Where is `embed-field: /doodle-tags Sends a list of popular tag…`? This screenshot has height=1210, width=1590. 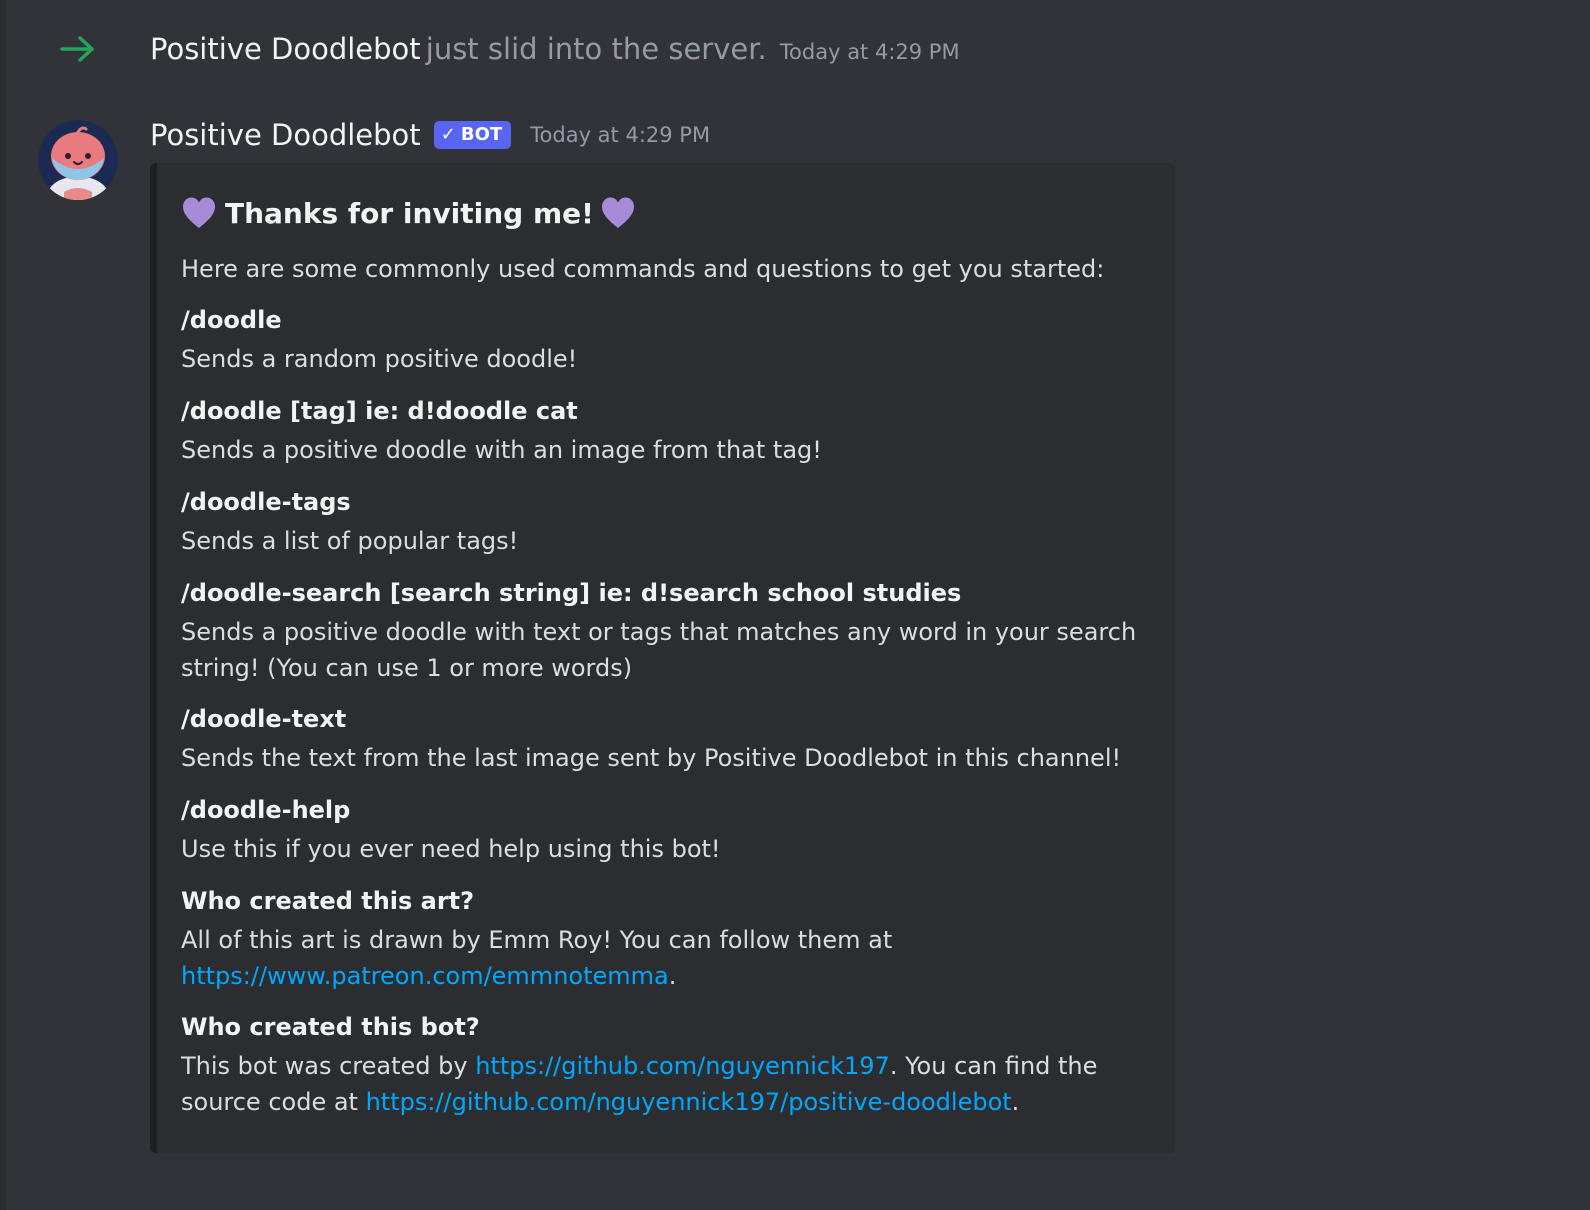
embed-field: /doodle-tags Sends a list of popular tag… is located at coordinates (661, 522).